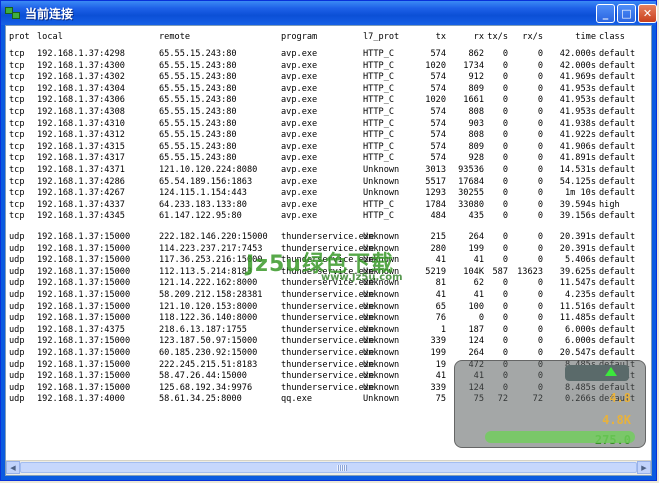 This screenshot has height=483, width=659. Describe the element at coordinates (571, 37) in the screenshot. I see `column-header-time: time` at that location.